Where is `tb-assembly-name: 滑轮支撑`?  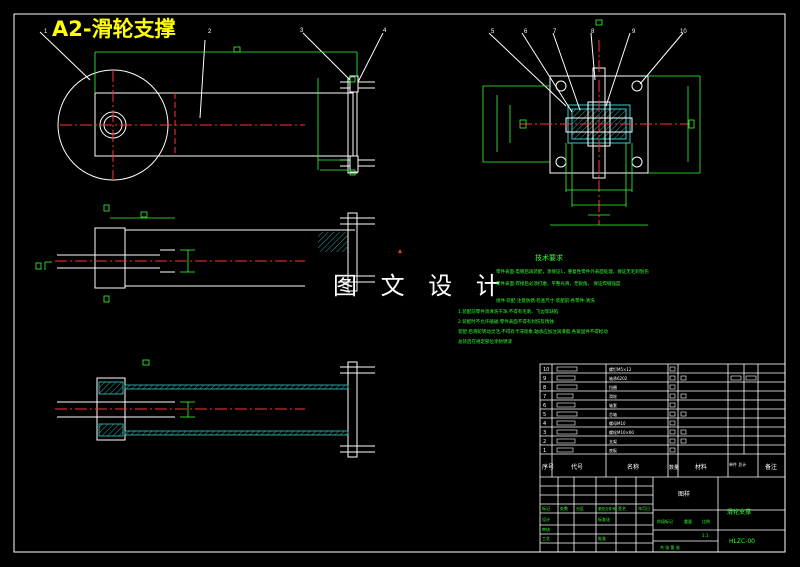
tb-assembly-name: 滑轮支撑 is located at coordinates (739, 512).